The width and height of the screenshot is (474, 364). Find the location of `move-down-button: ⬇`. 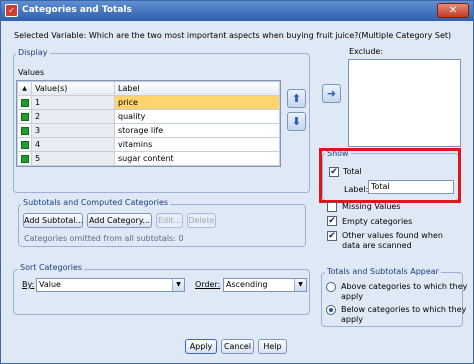

move-down-button: ⬇ is located at coordinates (296, 121).